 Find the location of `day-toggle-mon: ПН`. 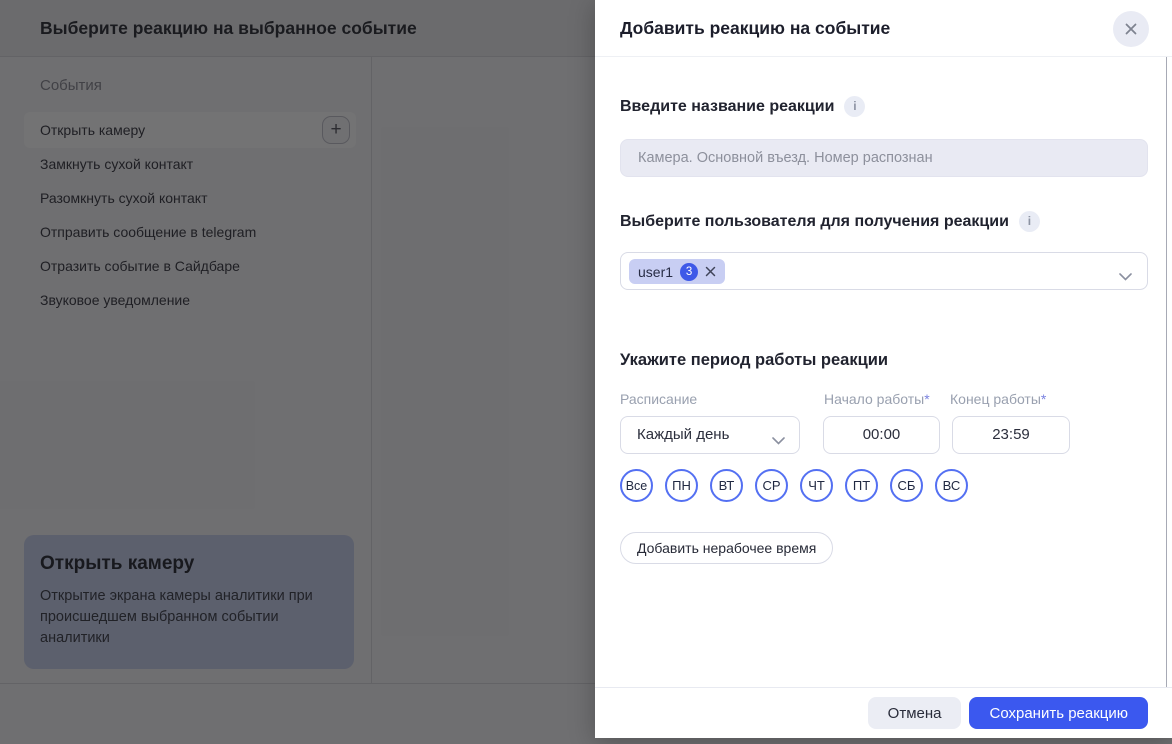

day-toggle-mon: ПН is located at coordinates (681, 485).